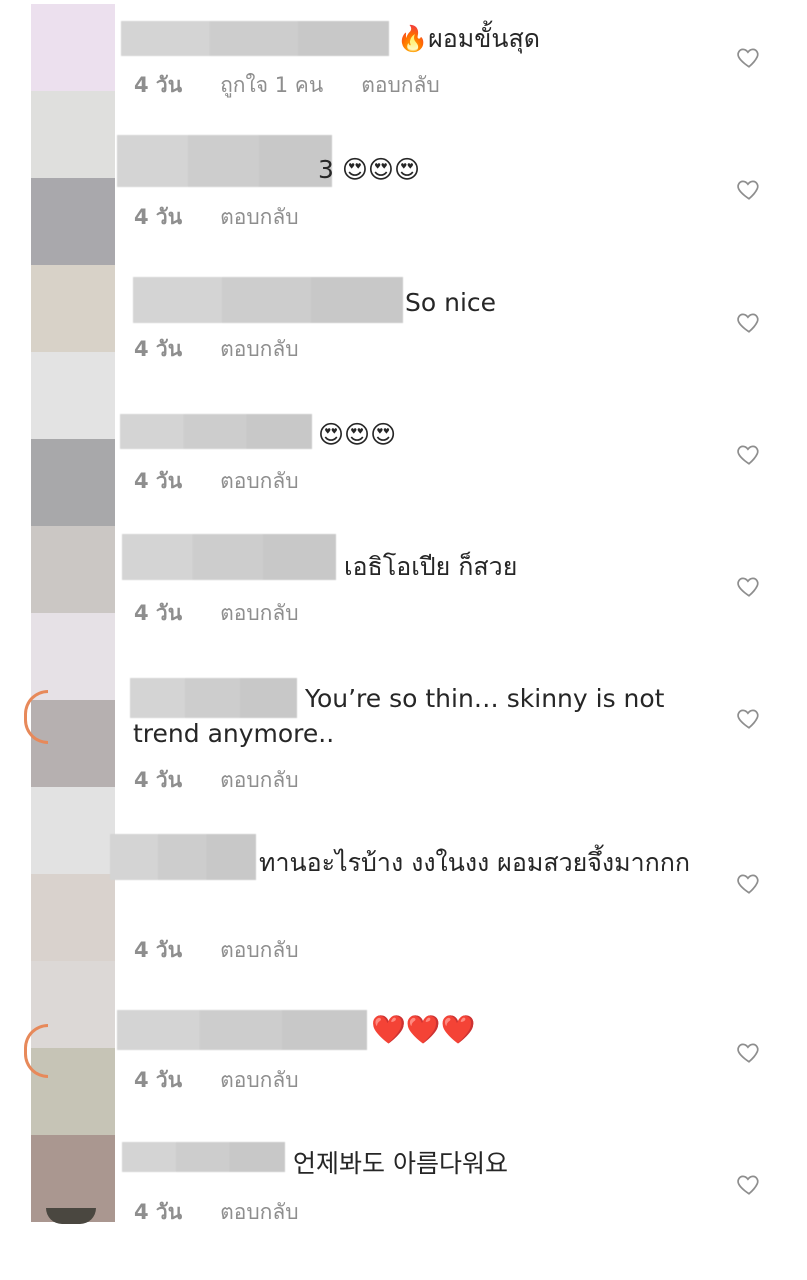 The width and height of the screenshot is (807, 1280). What do you see at coordinates (468, 38) in the screenshot?
I see `comment-text: 🔥ผอมขั้นสุด` at bounding box center [468, 38].